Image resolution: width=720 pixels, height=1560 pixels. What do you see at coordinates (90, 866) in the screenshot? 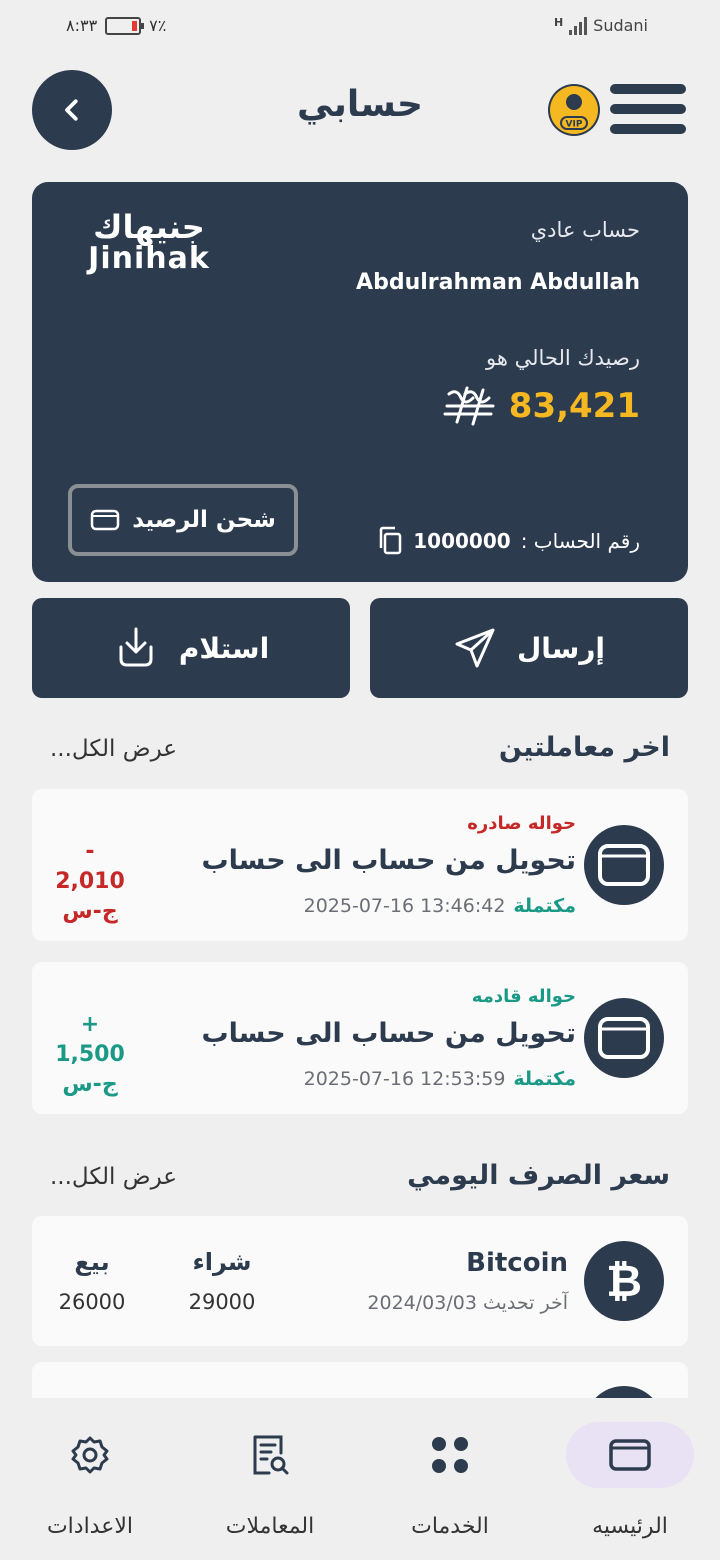
I see `transaction-amount-value: - 2,010` at bounding box center [90, 866].